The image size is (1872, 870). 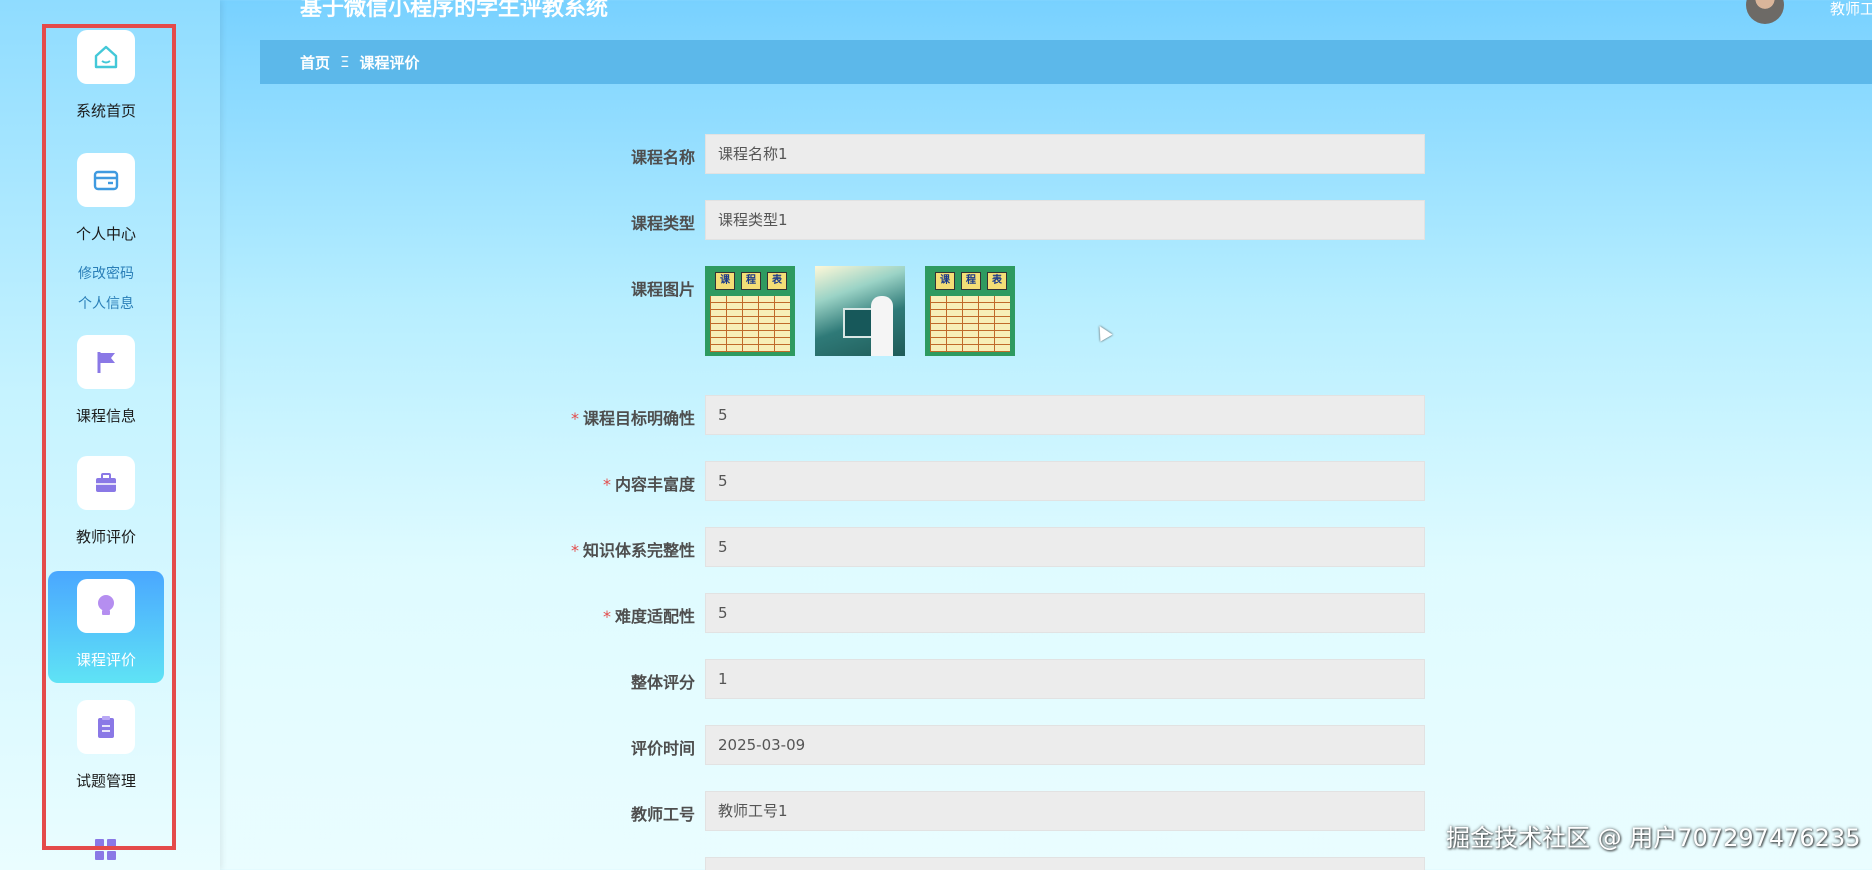 I want to click on field-label: 评价时间, so click(x=662, y=748).